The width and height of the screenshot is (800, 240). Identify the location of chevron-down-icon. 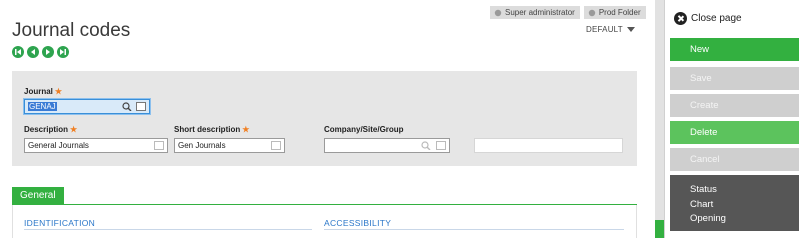
(630, 29).